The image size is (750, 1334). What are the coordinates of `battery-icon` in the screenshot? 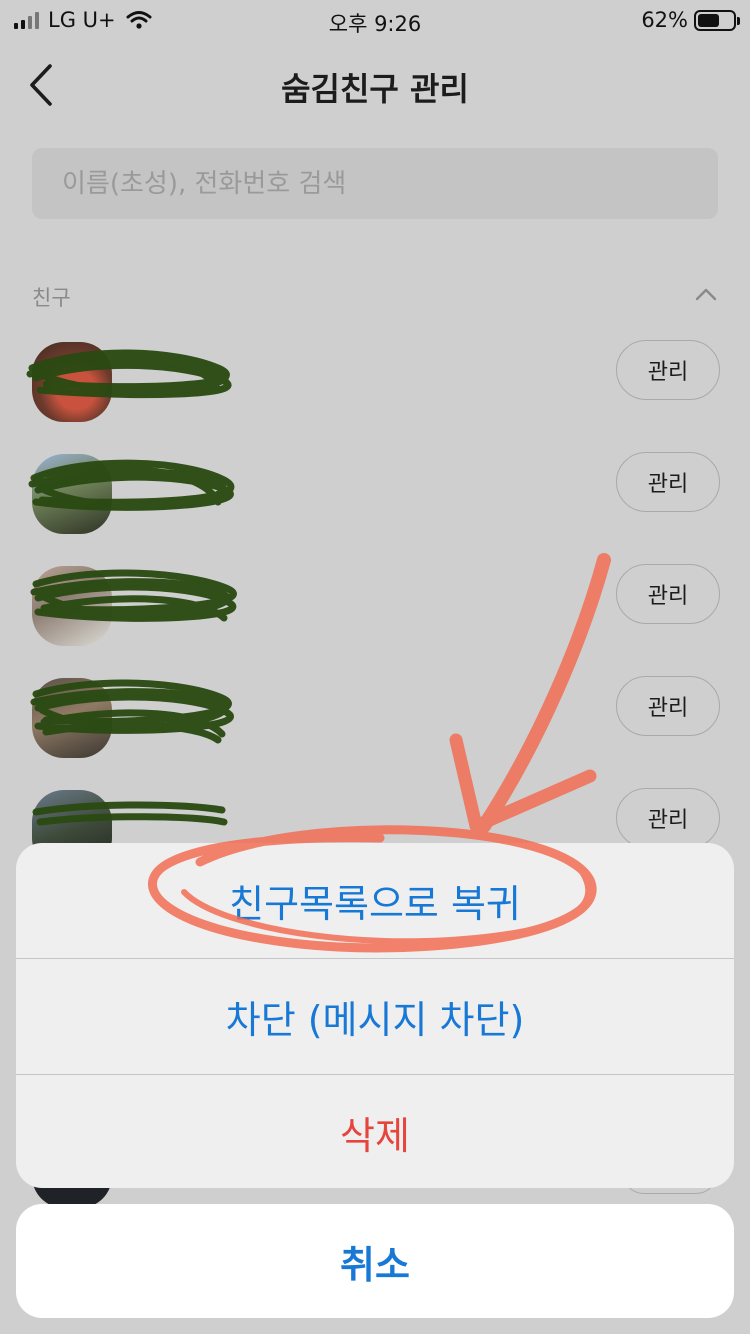 It's located at (717, 20).